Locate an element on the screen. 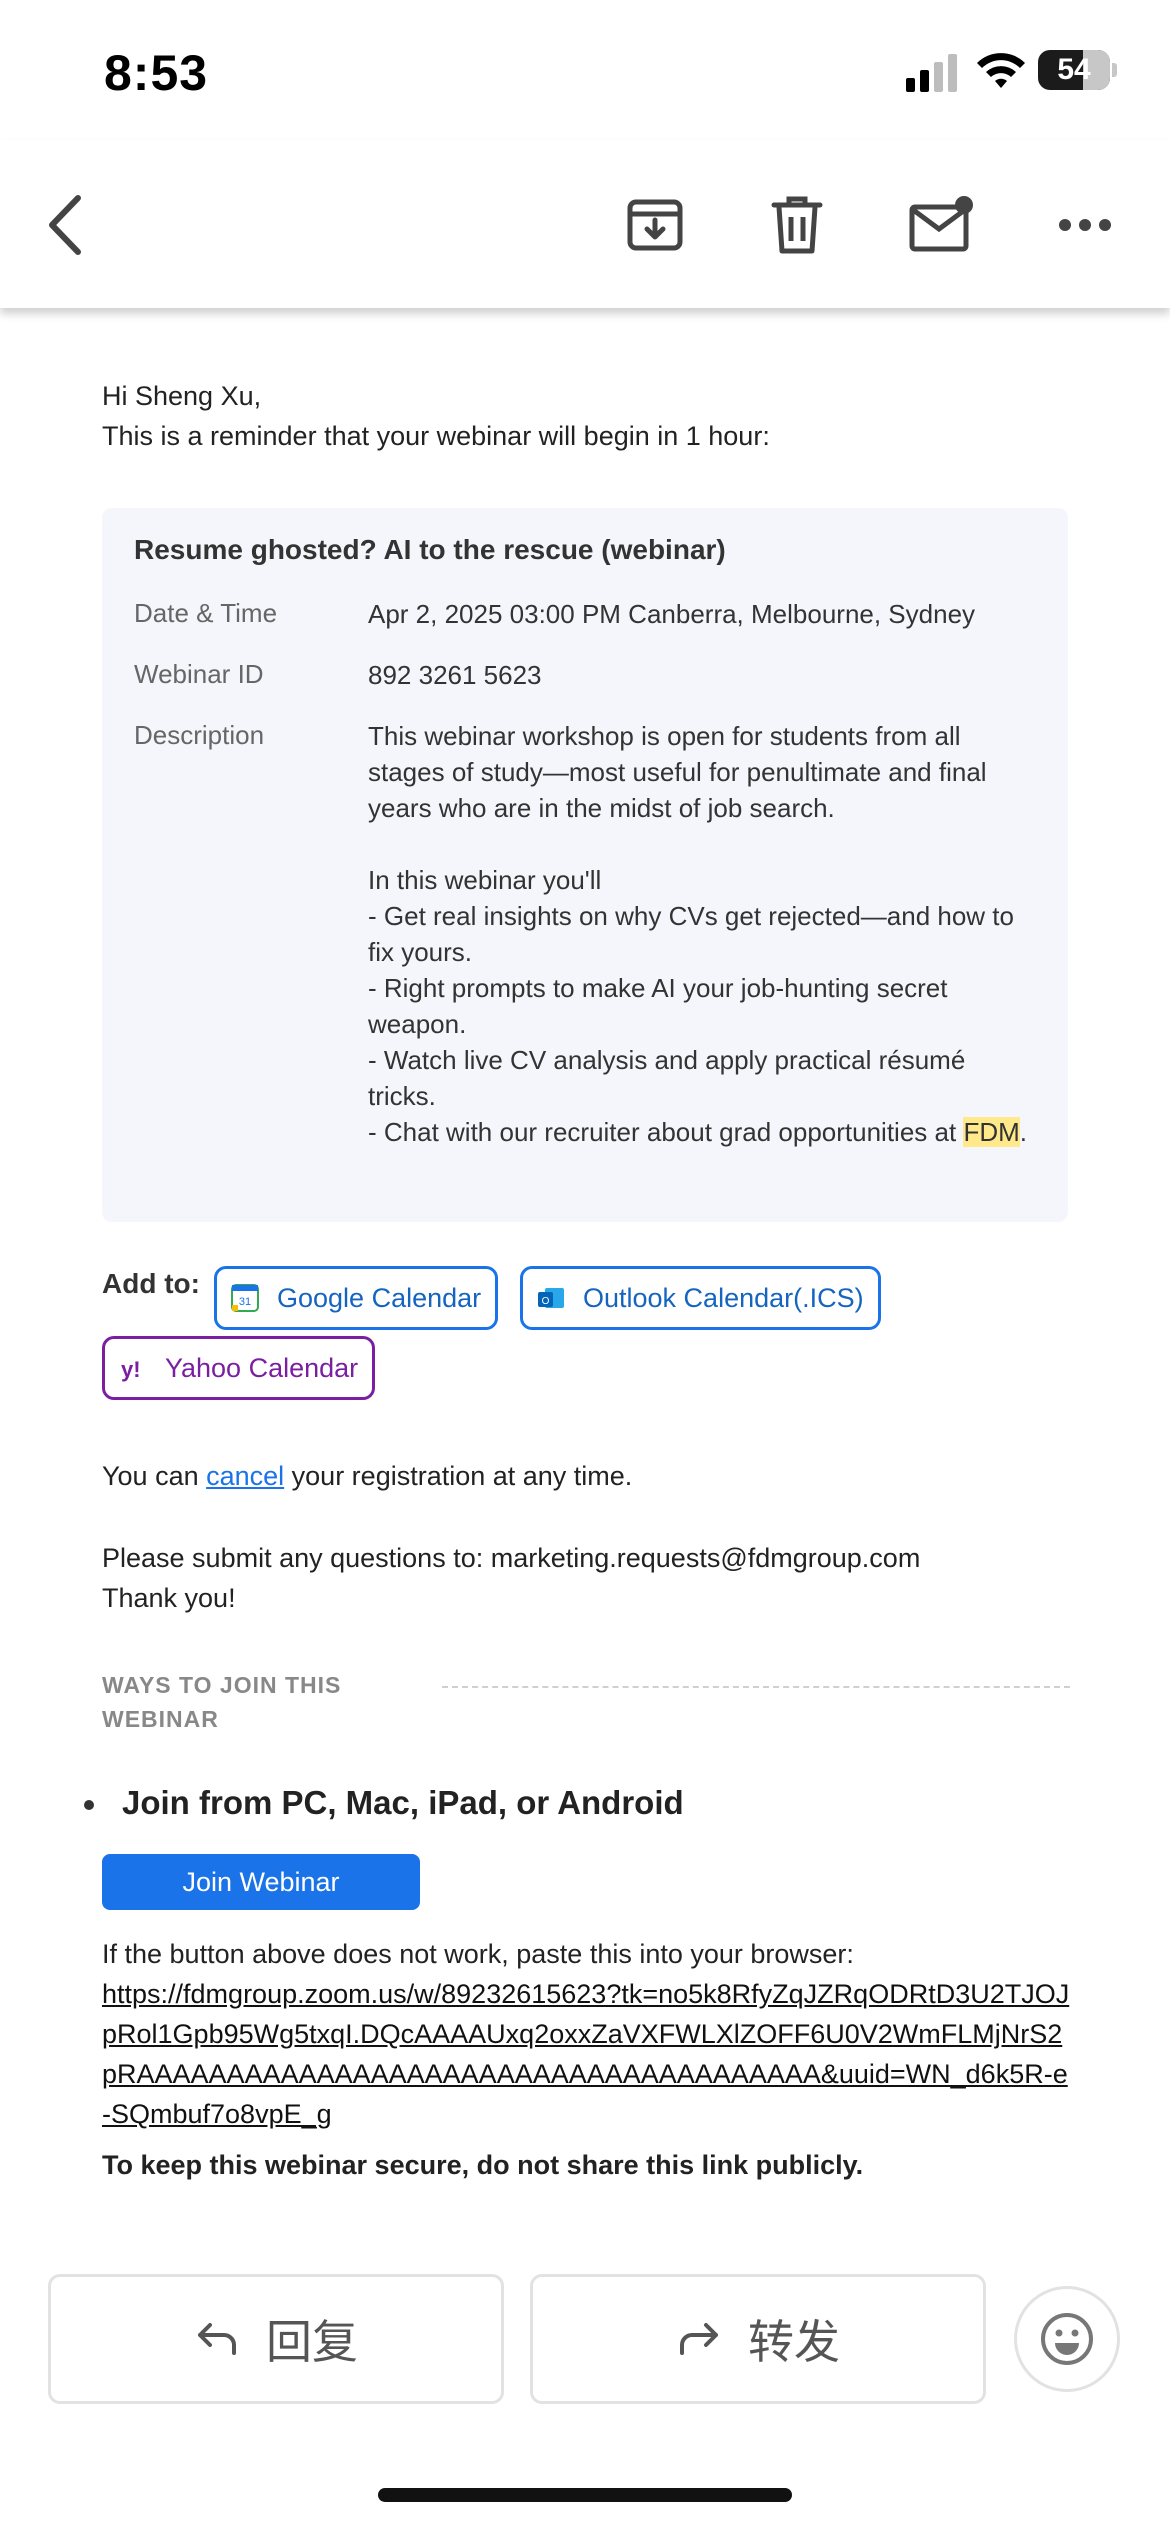 This screenshot has width=1170, height=2532. more-icon is located at coordinates (1085, 225).